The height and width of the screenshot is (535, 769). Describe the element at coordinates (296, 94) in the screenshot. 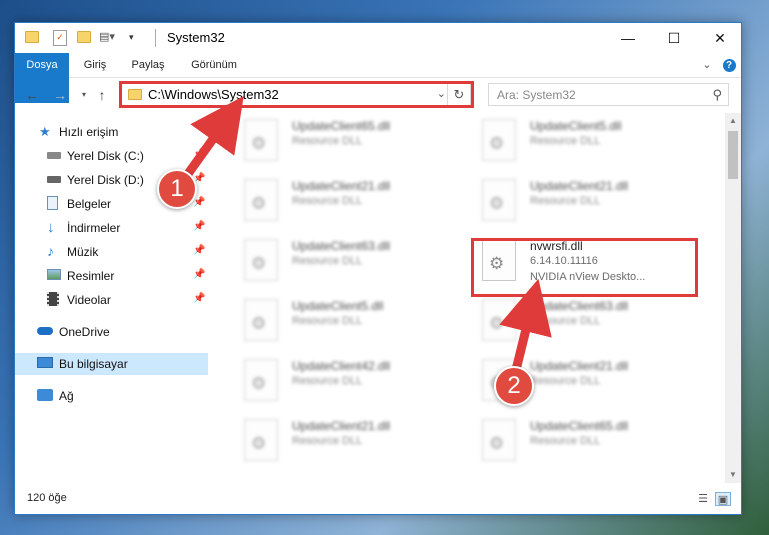

I see `address-highlight` at that location.